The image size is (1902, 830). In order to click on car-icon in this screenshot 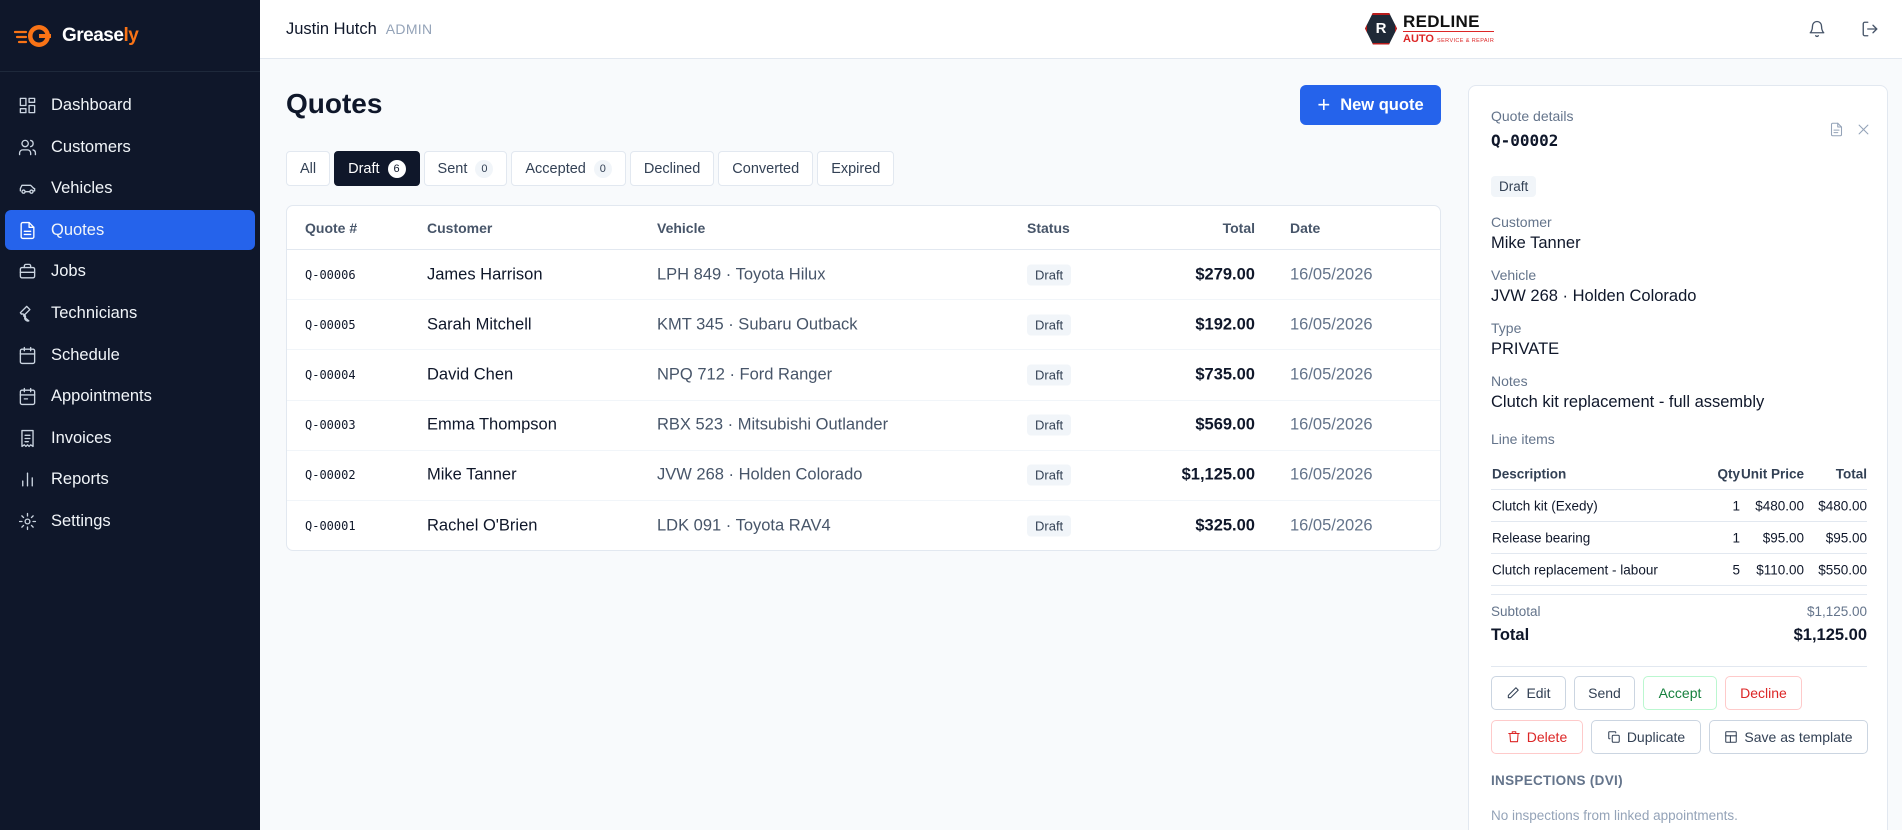, I will do `click(27, 189)`.